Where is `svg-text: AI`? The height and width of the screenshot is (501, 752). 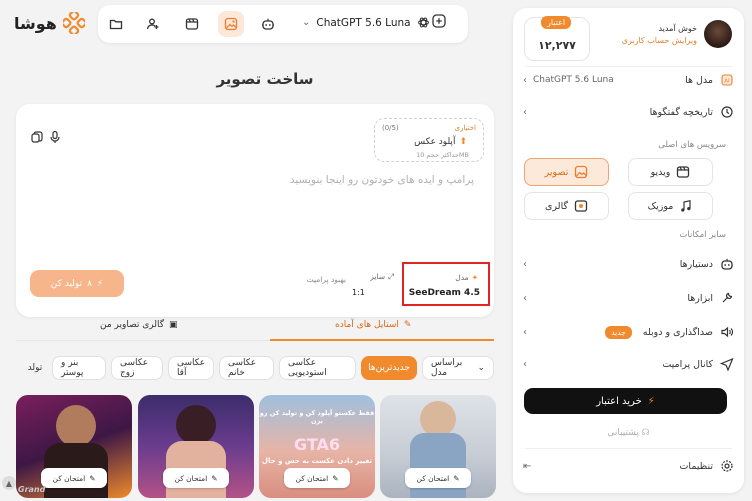 svg-text: AI is located at coordinates (727, 81).